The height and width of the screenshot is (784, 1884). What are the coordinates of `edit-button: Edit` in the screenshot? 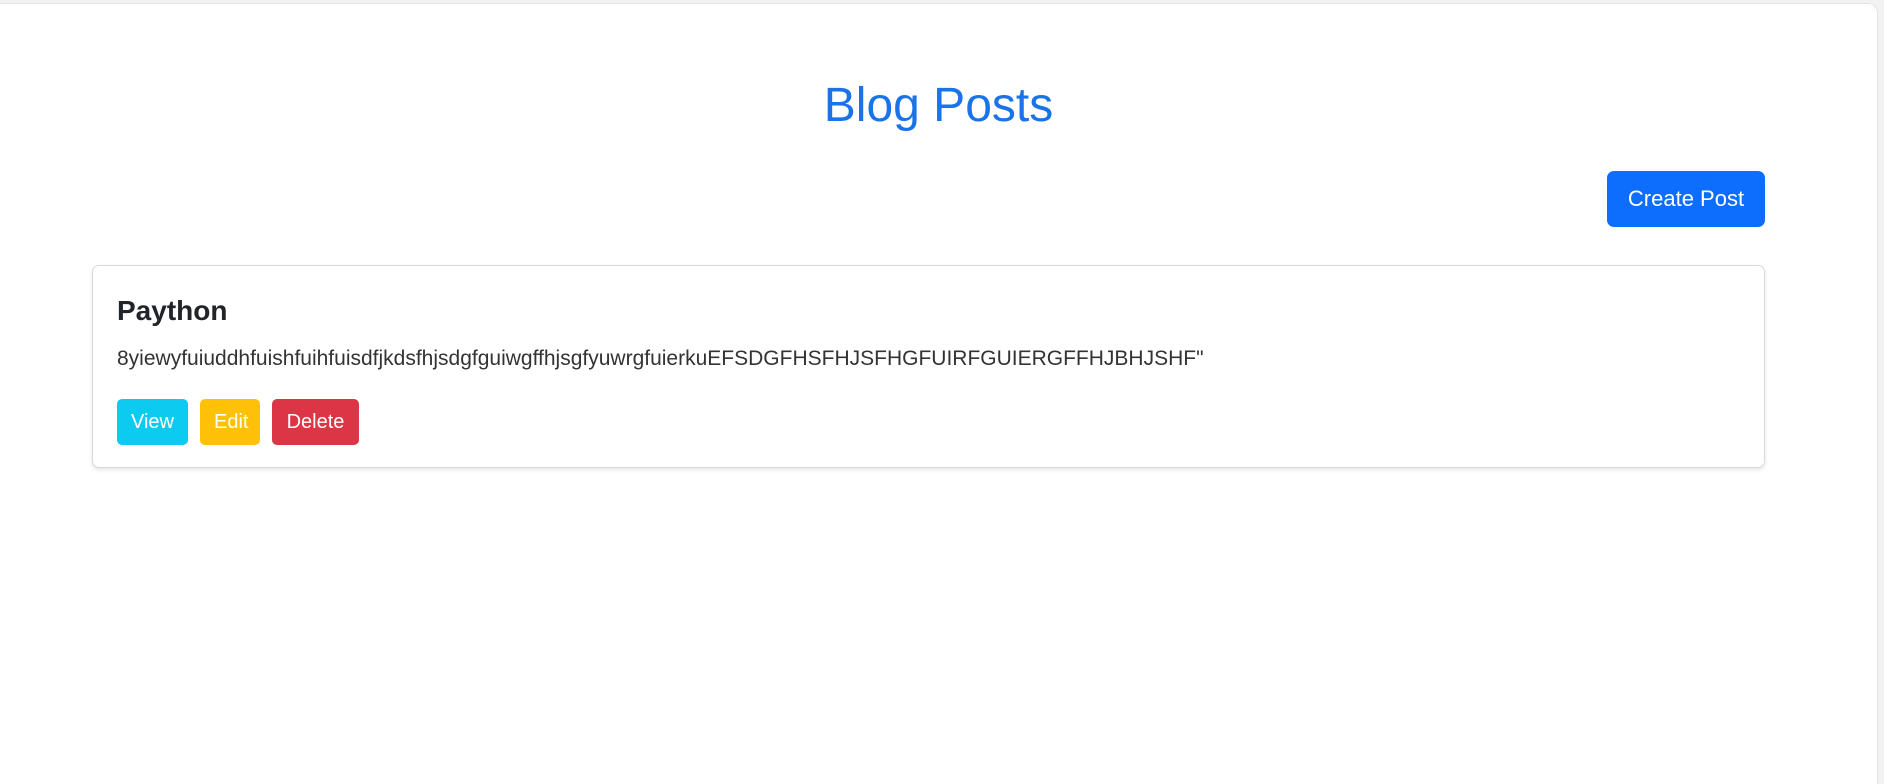 It's located at (230, 422).